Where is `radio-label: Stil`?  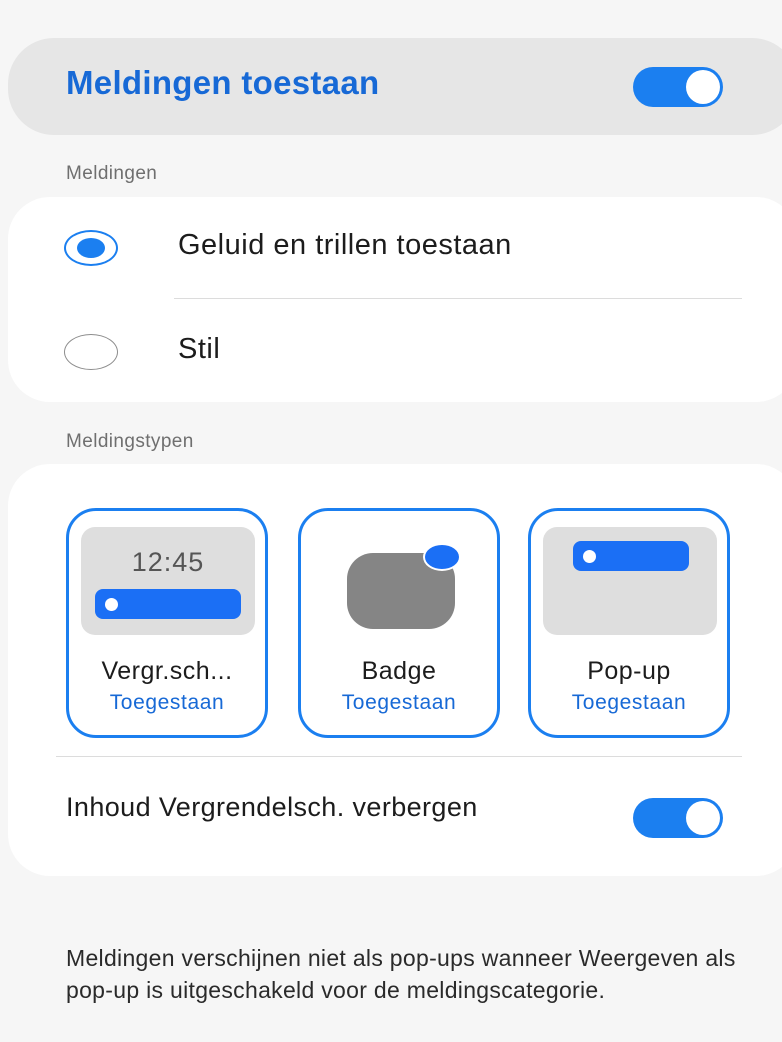 radio-label: Stil is located at coordinates (199, 349).